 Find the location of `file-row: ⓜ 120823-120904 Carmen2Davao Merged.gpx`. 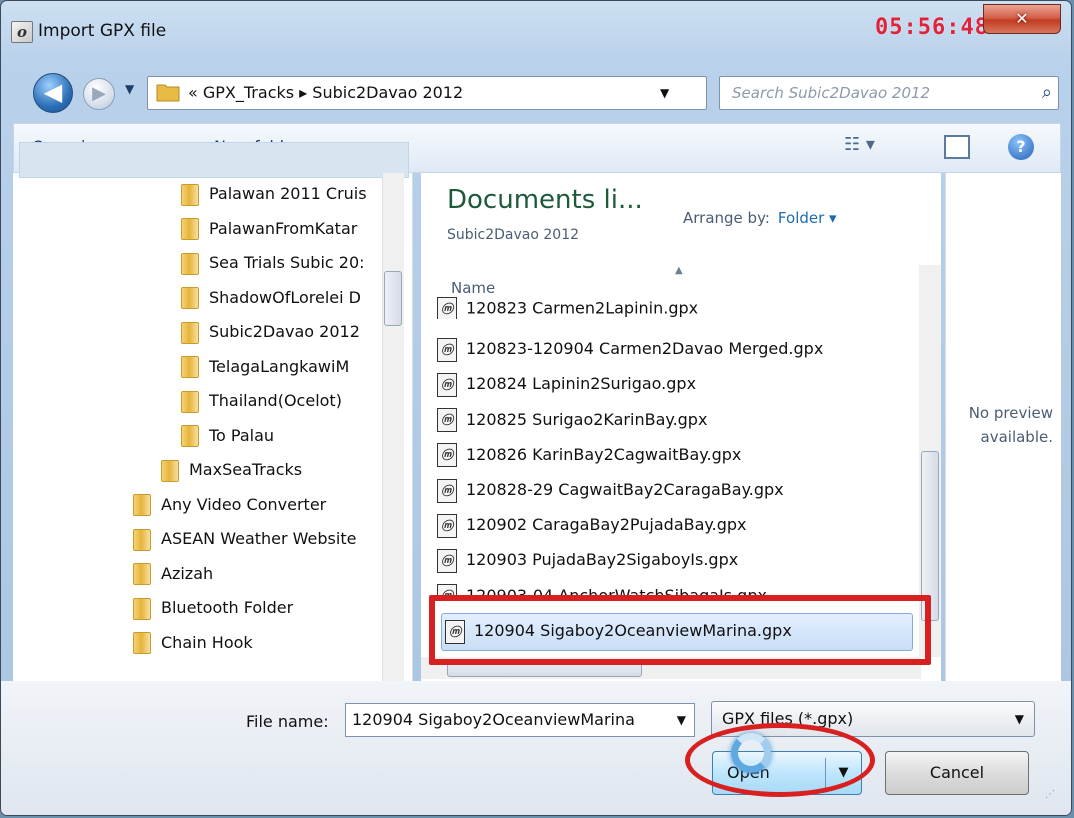

file-row: ⓜ 120823-120904 Carmen2Davao Merged.gpx is located at coordinates (630, 349).